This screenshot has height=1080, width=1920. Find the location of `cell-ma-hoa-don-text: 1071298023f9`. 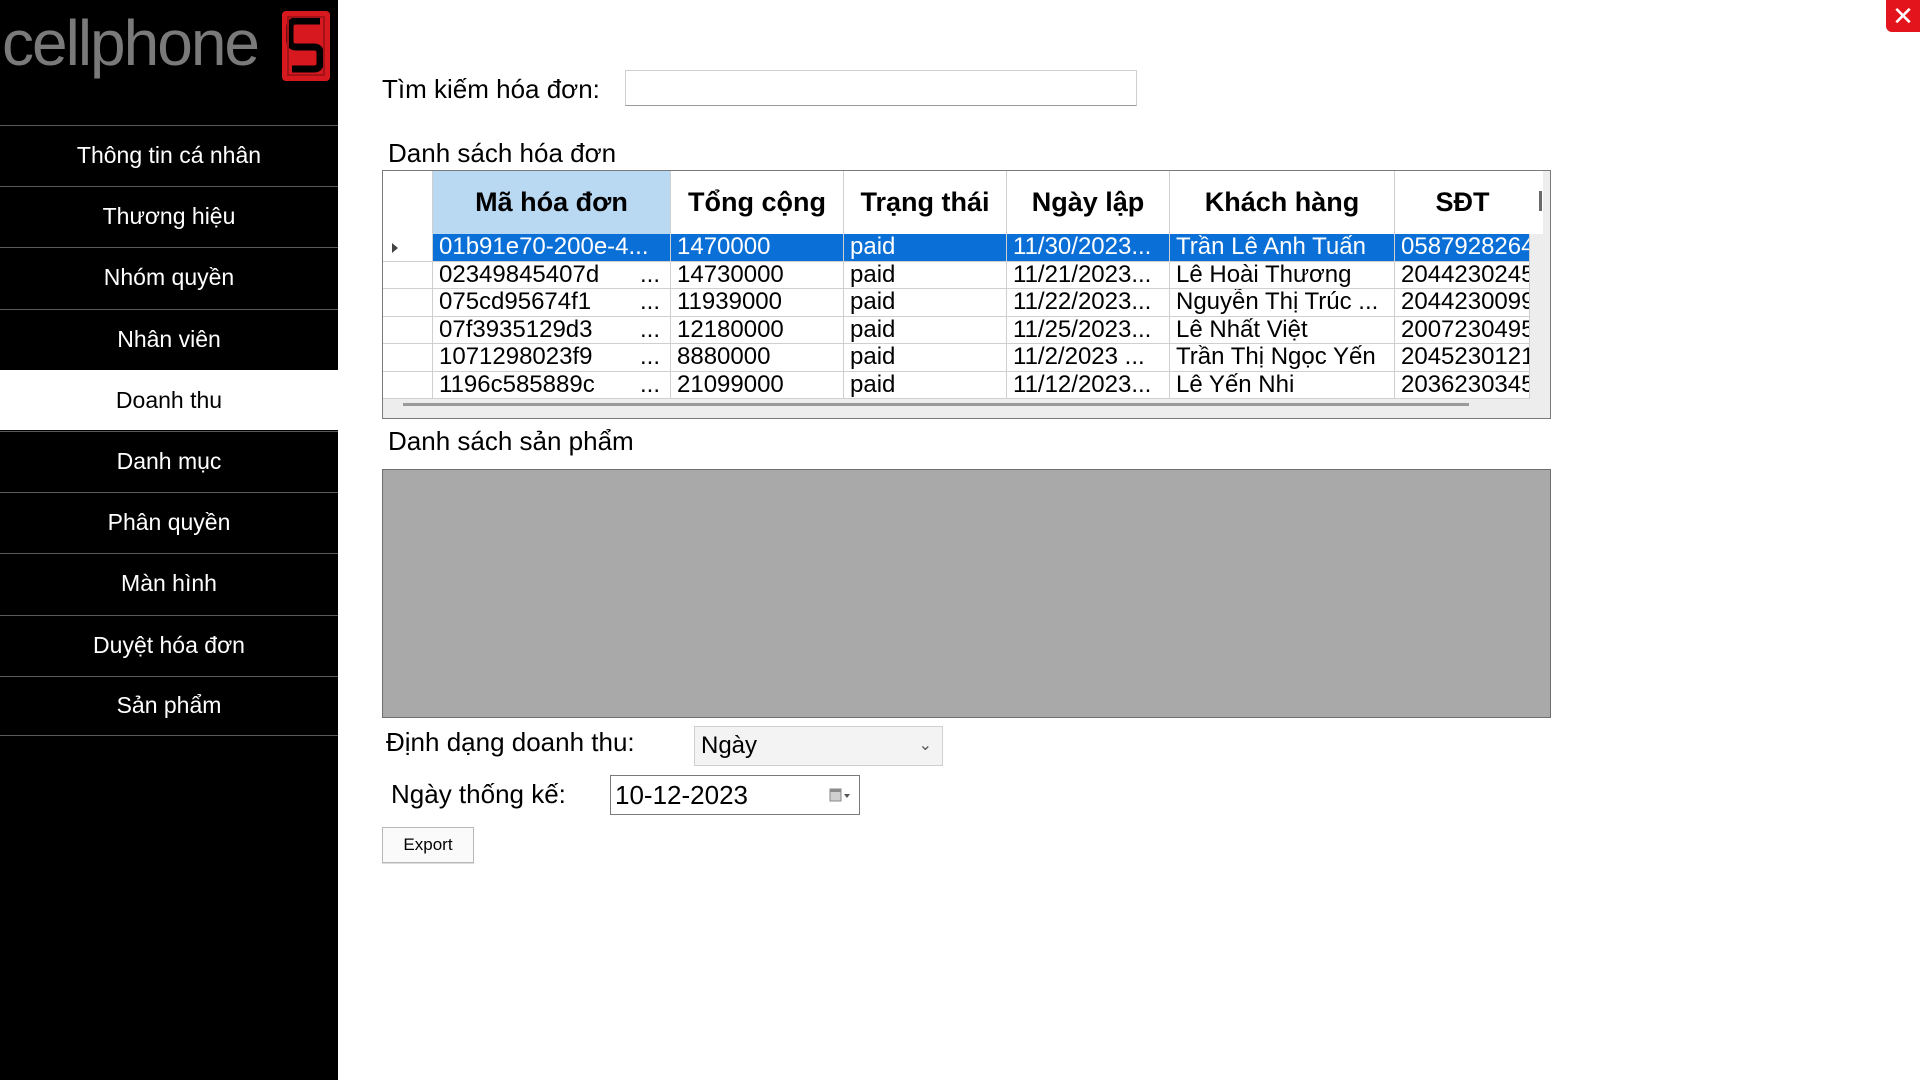

cell-ma-hoa-don-text: 1071298023f9 is located at coordinates (516, 357).